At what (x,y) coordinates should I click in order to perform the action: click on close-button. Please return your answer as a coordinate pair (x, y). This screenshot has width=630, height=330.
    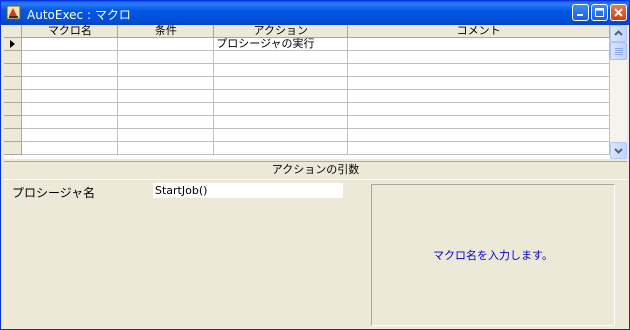
    Looking at the image, I should click on (618, 12).